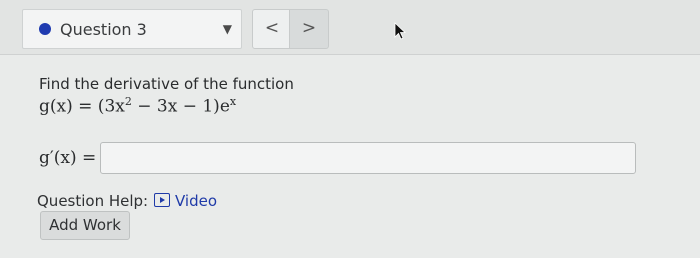 This screenshot has width=700, height=258. Describe the element at coordinates (162, 200) in the screenshot. I see `video-play-icon` at that location.